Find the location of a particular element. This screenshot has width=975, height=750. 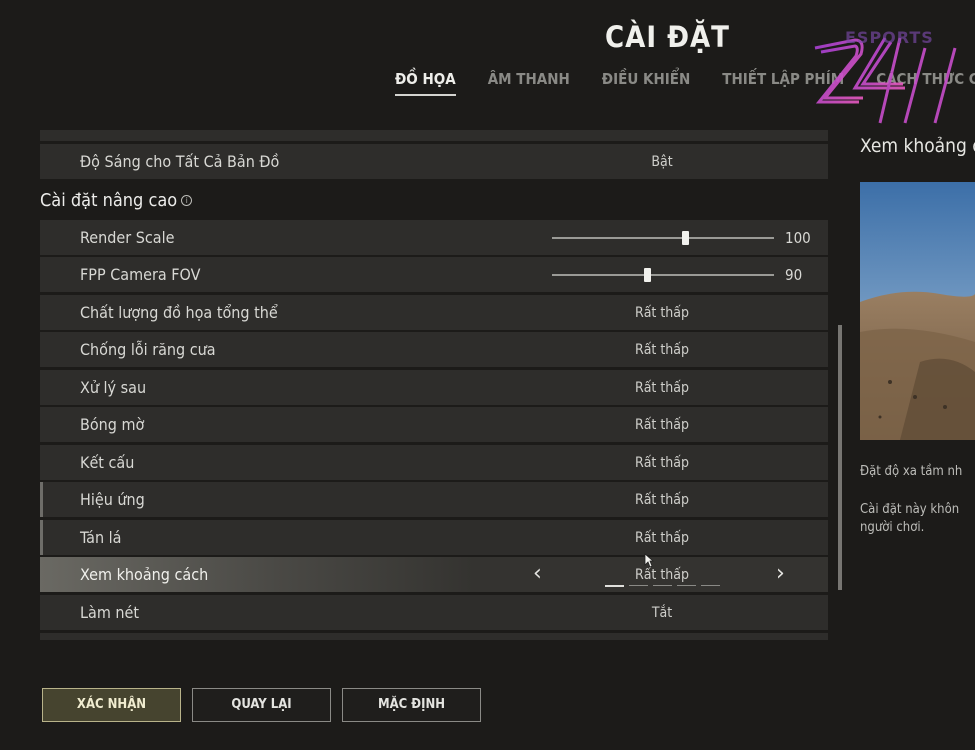

side-note-line1: Cài đặt này khôn is located at coordinates (910, 509).